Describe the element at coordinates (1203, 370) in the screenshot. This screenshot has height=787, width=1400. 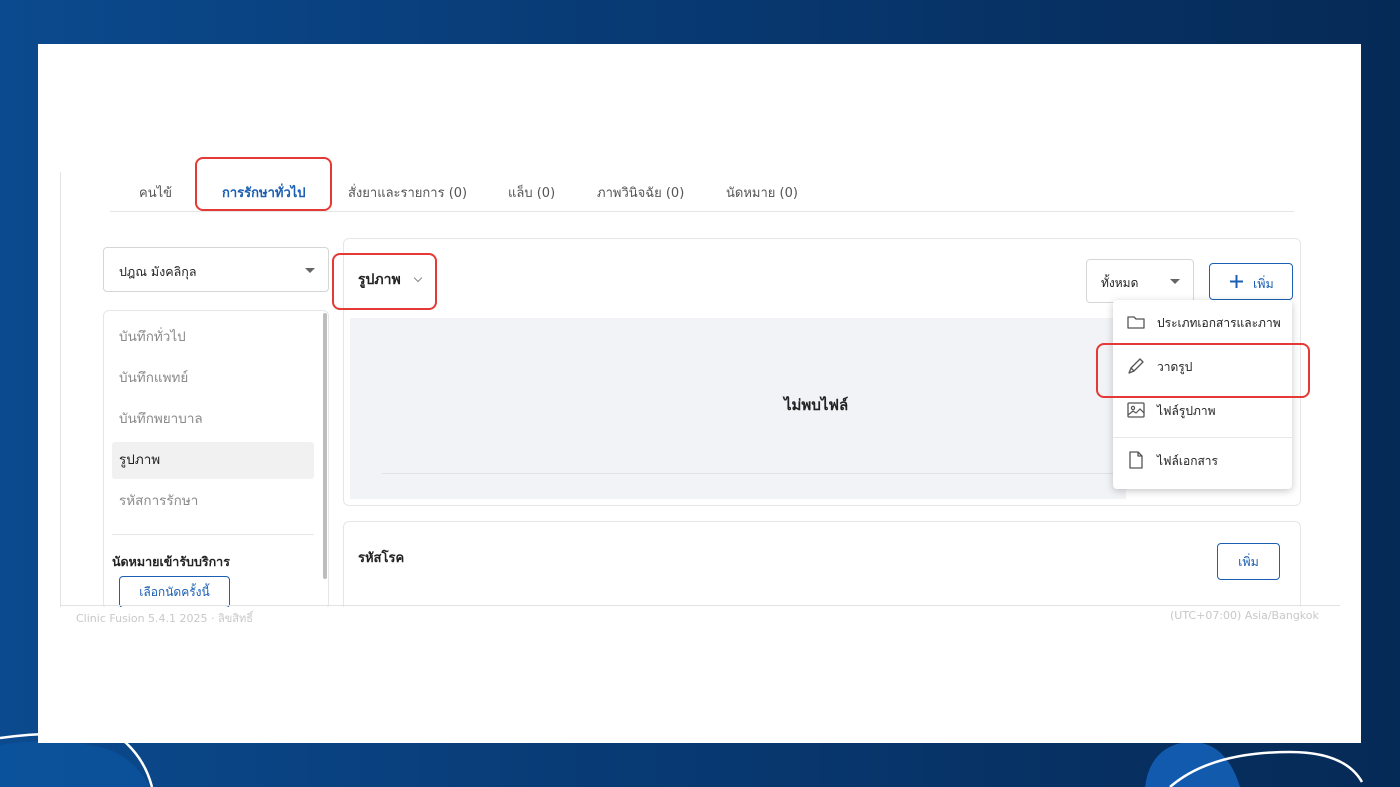
I see `highlight-draw-menu-item` at that location.